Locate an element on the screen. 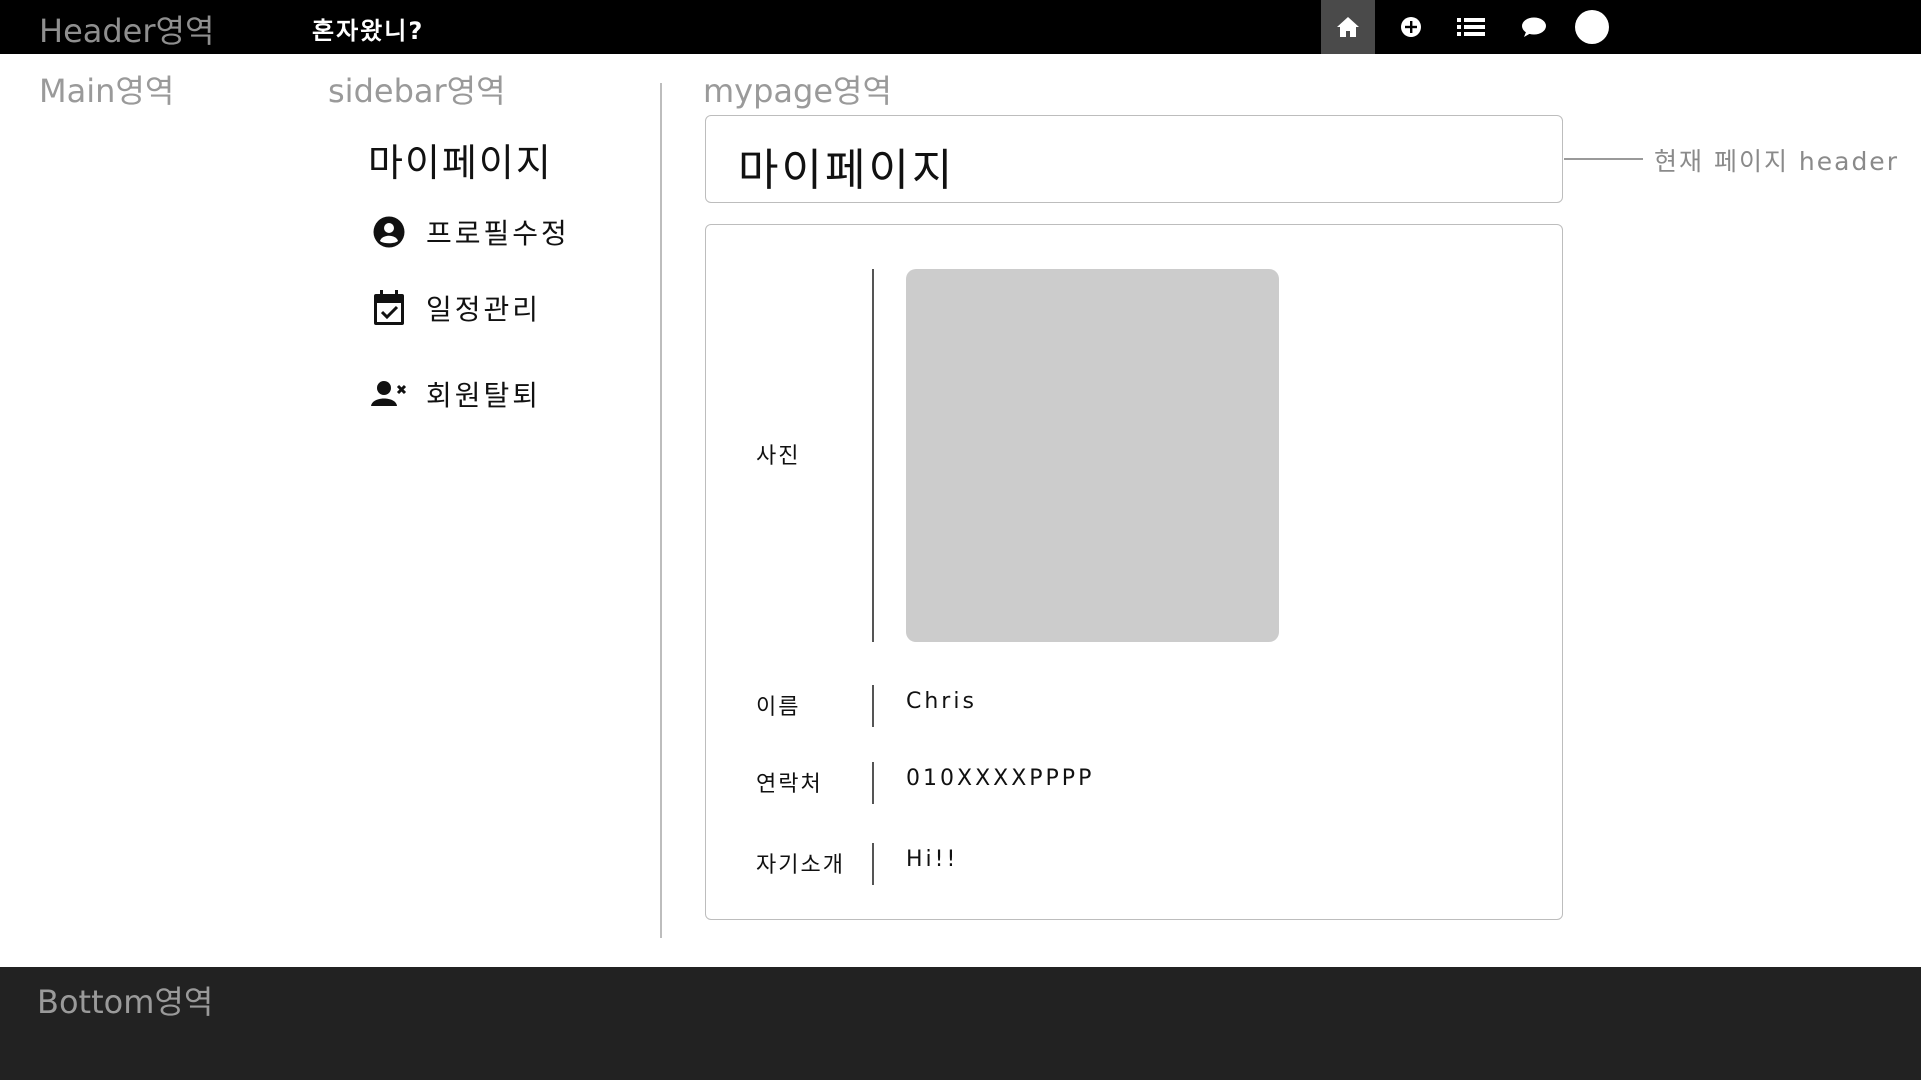  home-button is located at coordinates (1348, 27).